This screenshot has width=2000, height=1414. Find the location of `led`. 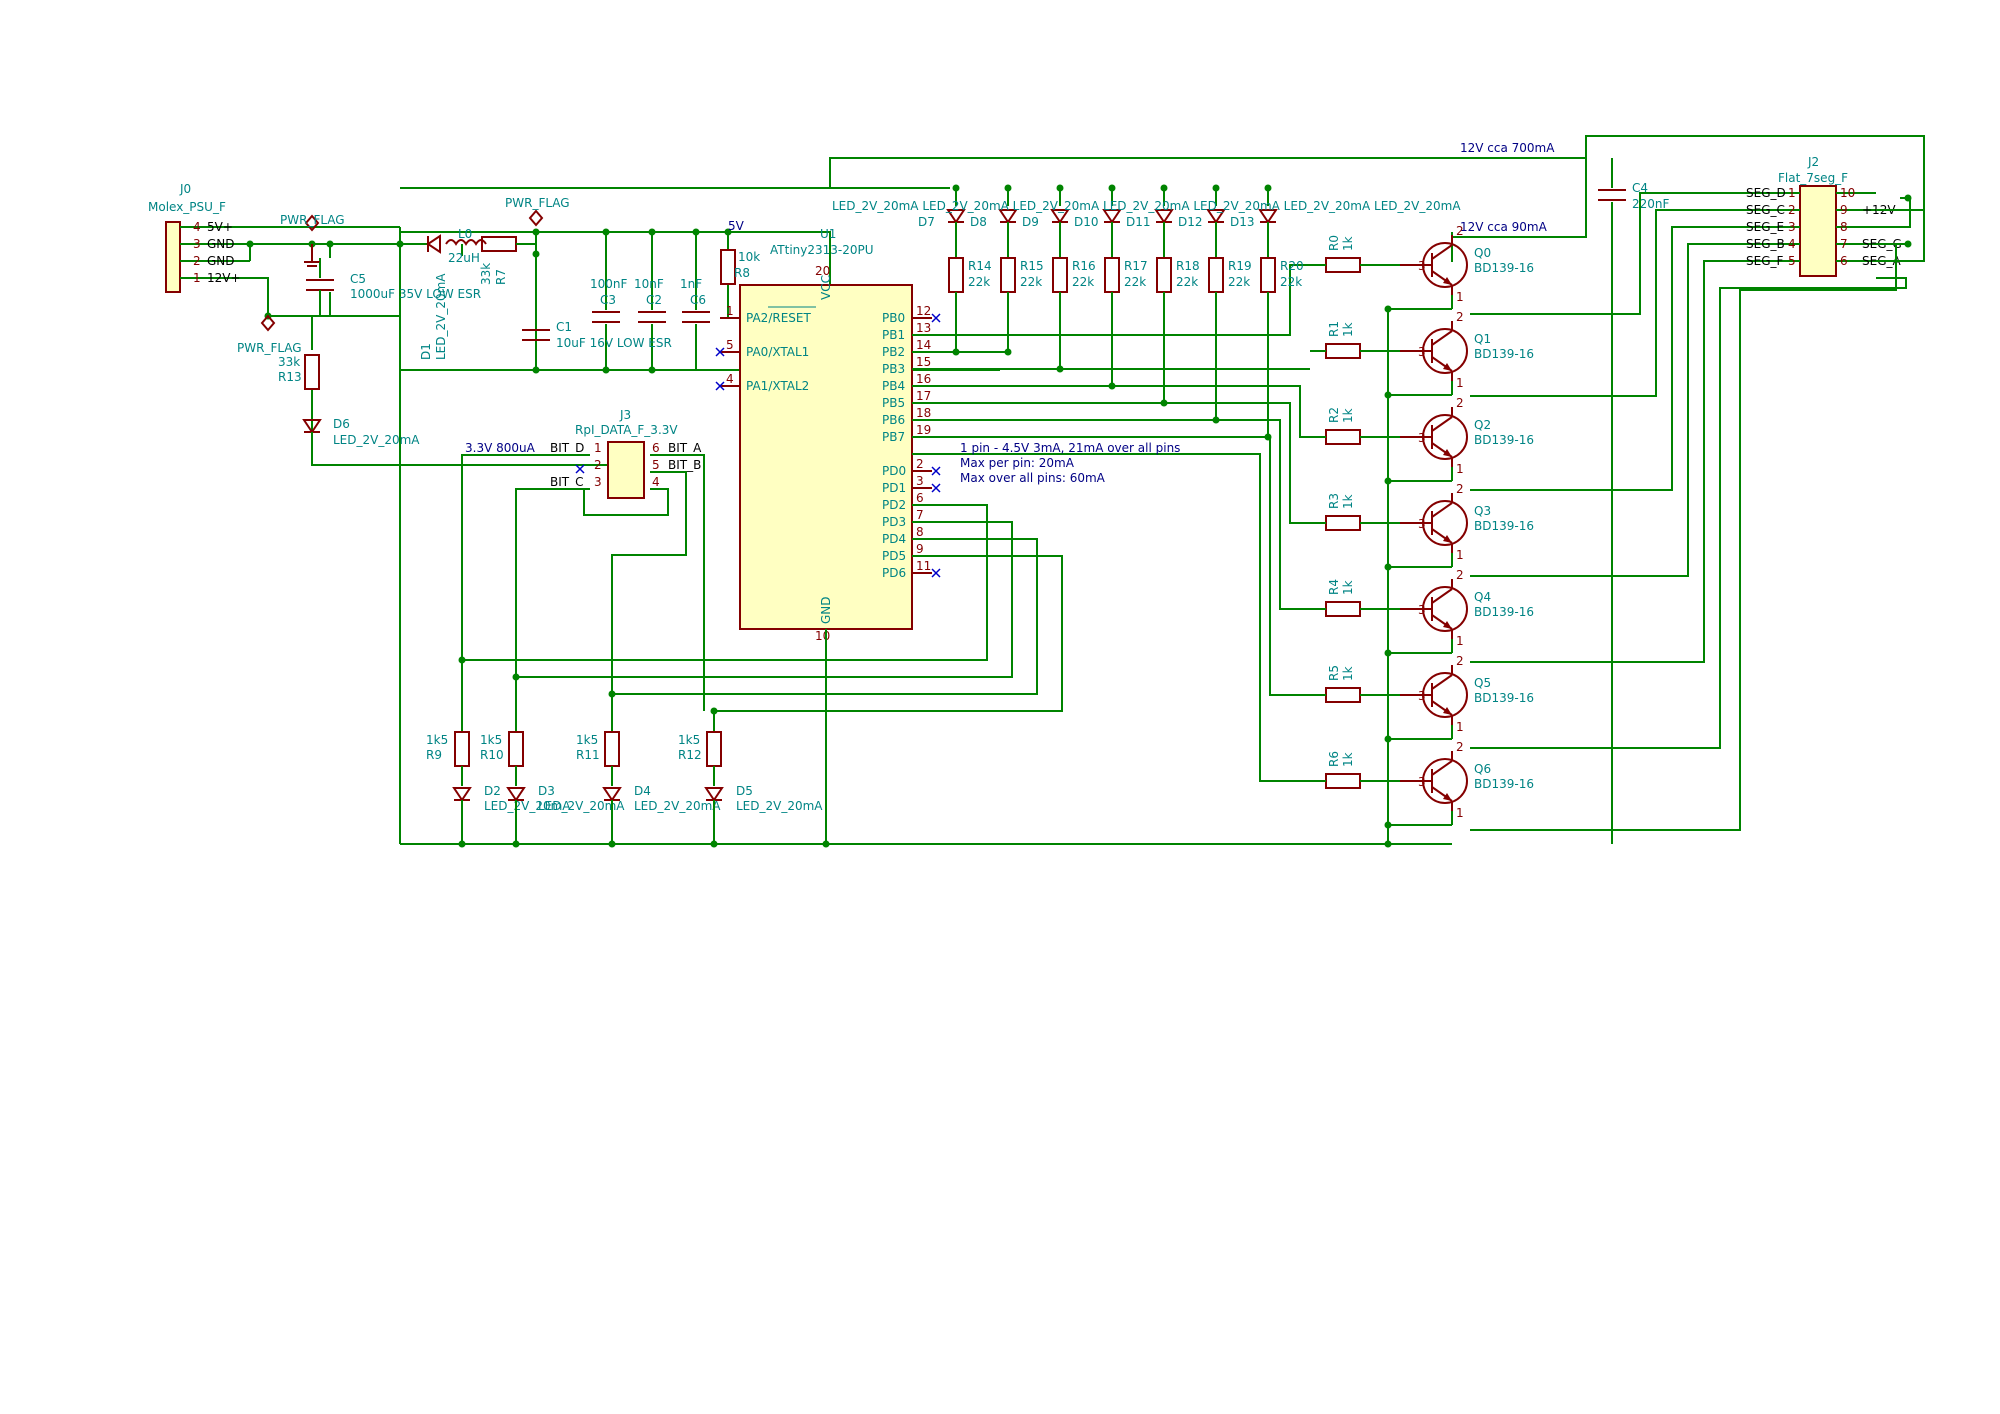

led is located at coordinates (462, 794).